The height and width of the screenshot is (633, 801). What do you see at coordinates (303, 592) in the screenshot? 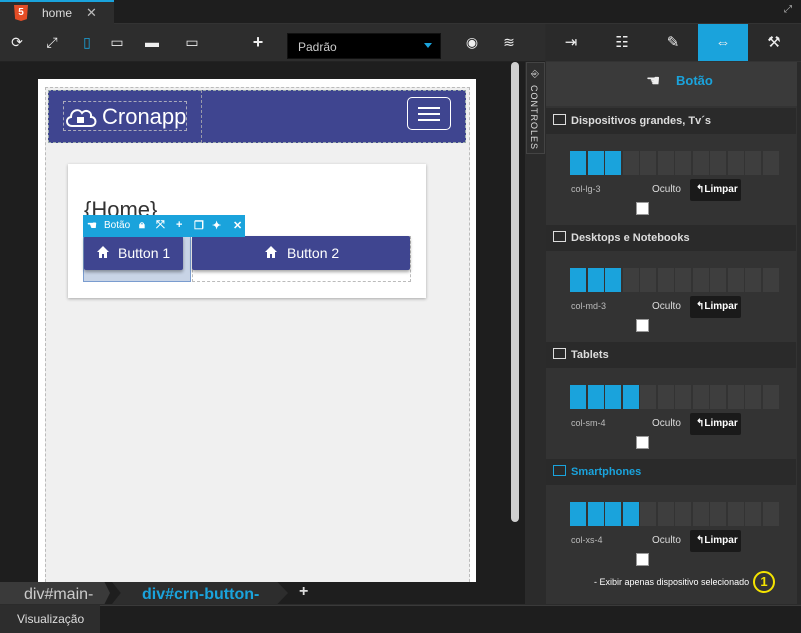
I see `breadcrumb-add-button: +` at bounding box center [303, 592].